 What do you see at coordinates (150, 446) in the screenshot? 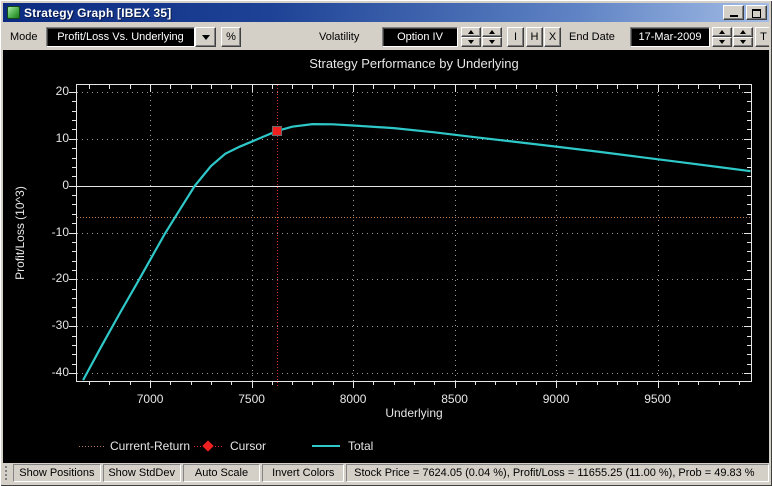
I see `legend-label-current-return: Current-Return` at bounding box center [150, 446].